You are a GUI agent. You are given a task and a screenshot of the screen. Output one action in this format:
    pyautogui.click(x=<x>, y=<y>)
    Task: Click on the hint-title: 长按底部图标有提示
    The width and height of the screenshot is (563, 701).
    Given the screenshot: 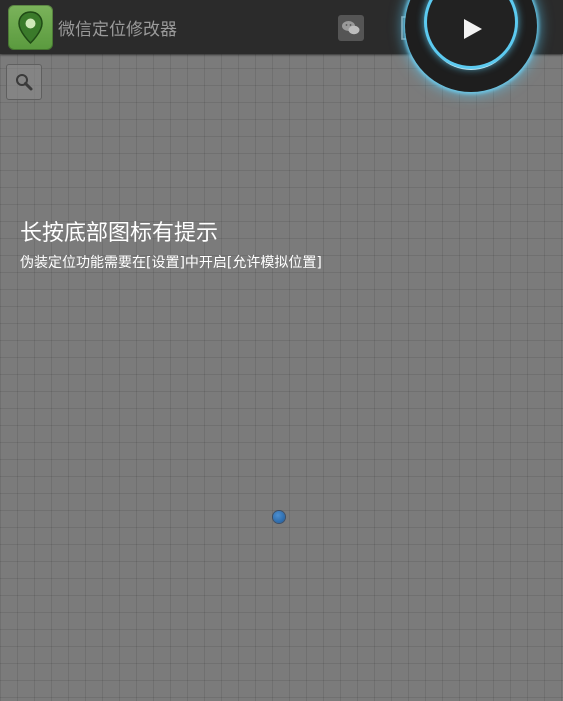 What is the action you would take?
    pyautogui.click(x=119, y=233)
    